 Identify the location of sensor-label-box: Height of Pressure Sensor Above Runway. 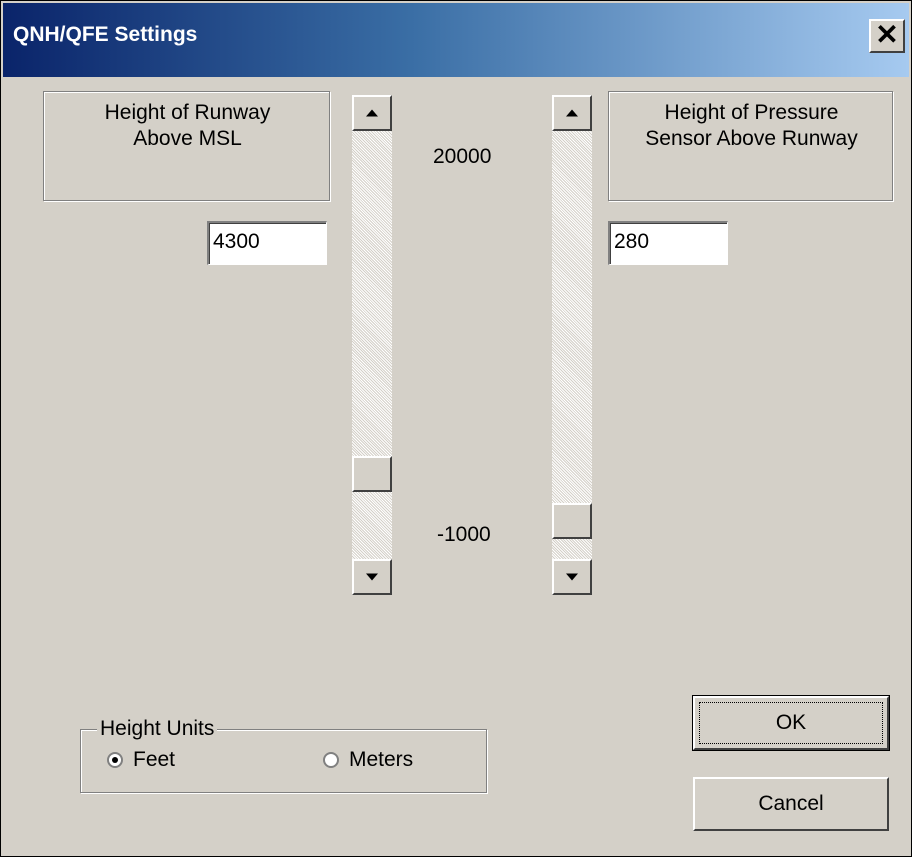
(750, 146).